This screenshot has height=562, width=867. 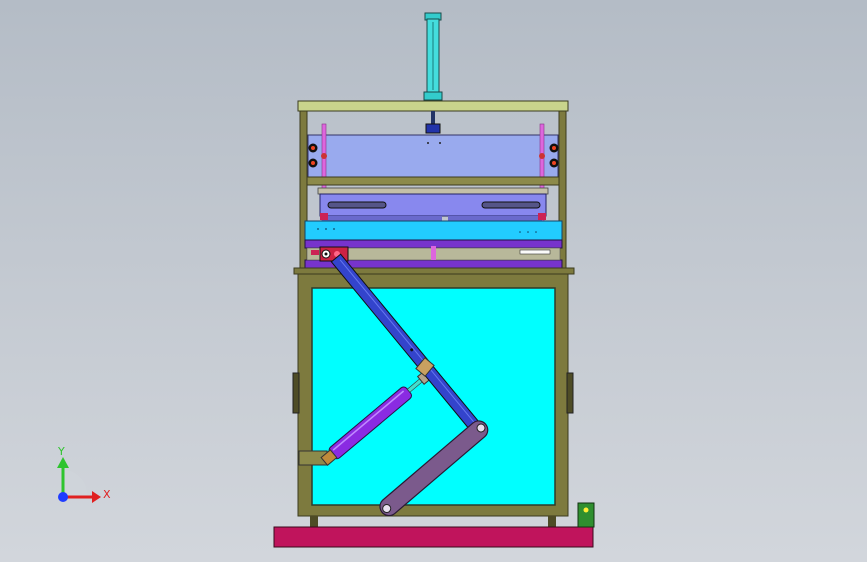 What do you see at coordinates (433, 118) in the screenshot?
I see `piston-rod` at bounding box center [433, 118].